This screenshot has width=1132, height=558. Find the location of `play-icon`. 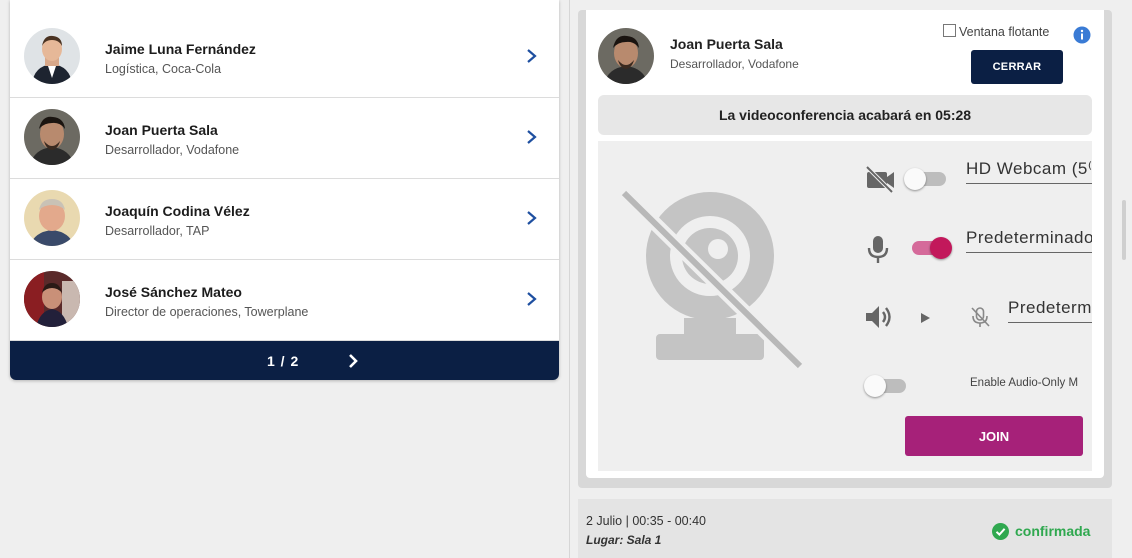

play-icon is located at coordinates (925, 318).